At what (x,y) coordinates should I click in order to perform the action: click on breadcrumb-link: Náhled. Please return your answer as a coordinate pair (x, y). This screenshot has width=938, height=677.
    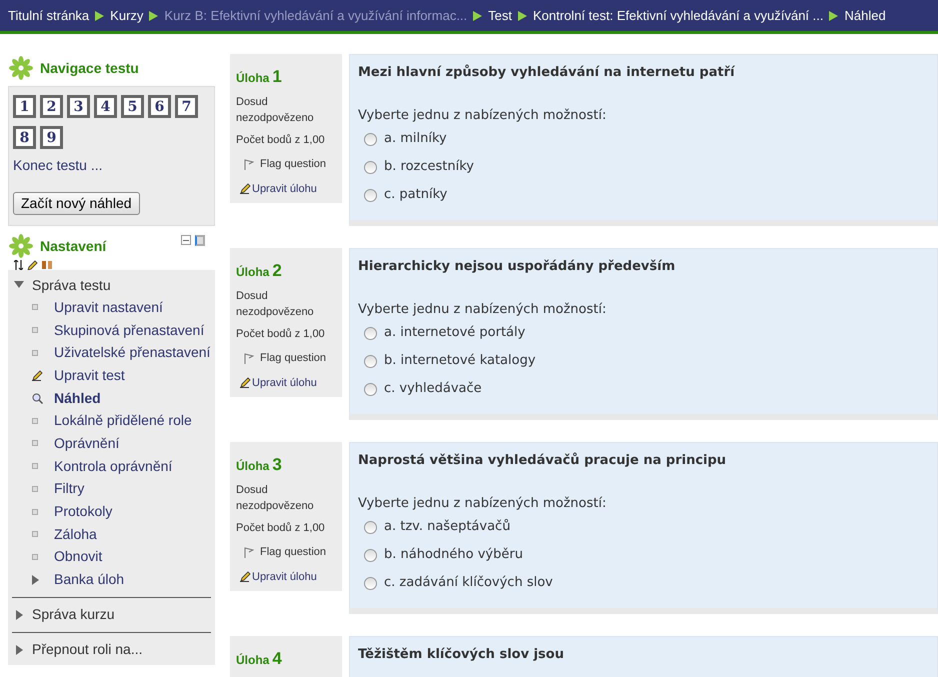
    Looking at the image, I should click on (865, 16).